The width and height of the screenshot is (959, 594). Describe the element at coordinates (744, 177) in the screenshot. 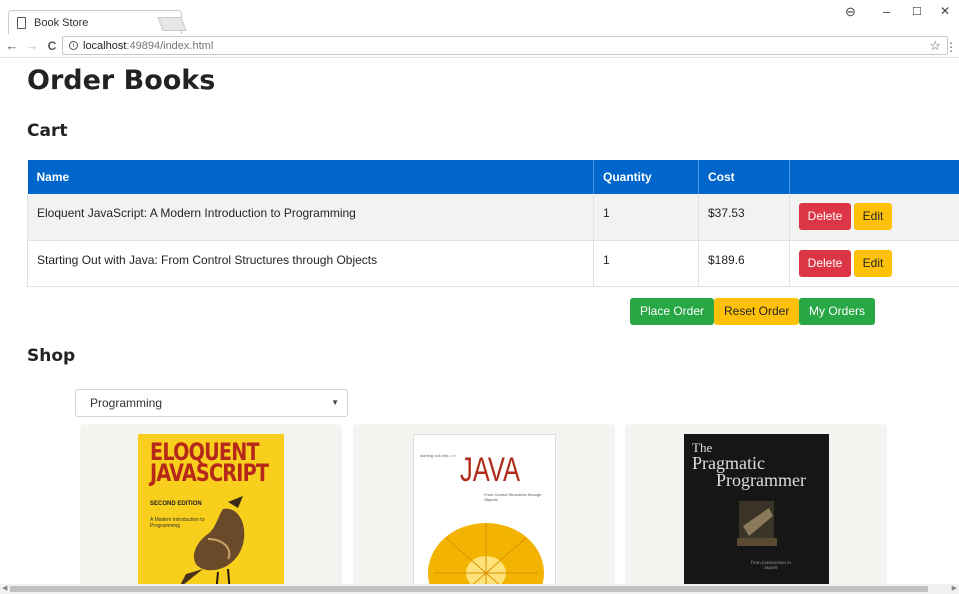

I see `column-header-cost: Cost` at that location.